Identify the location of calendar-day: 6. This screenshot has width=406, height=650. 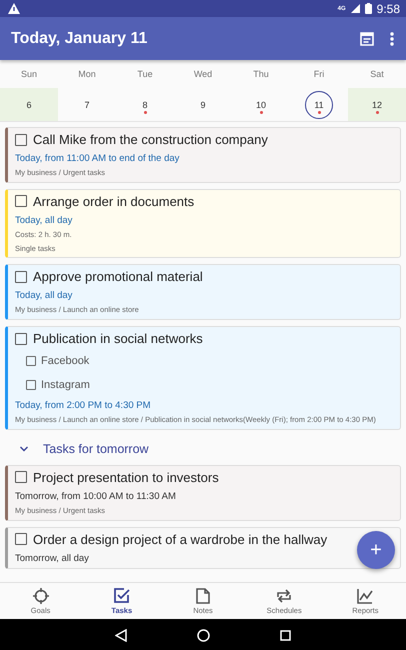
(29, 104).